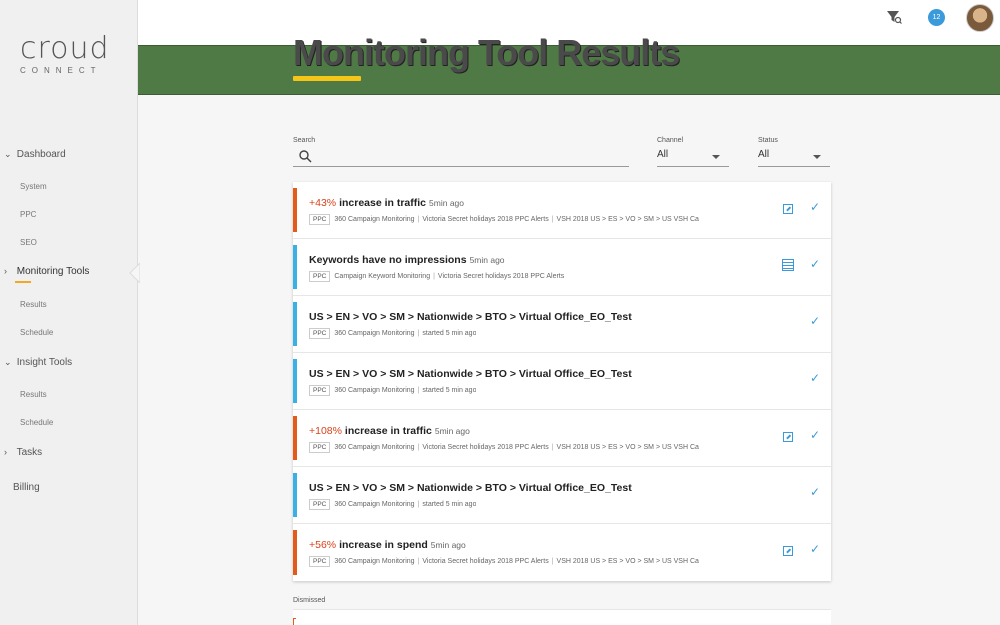  I want to click on status-label: Status, so click(768, 140).